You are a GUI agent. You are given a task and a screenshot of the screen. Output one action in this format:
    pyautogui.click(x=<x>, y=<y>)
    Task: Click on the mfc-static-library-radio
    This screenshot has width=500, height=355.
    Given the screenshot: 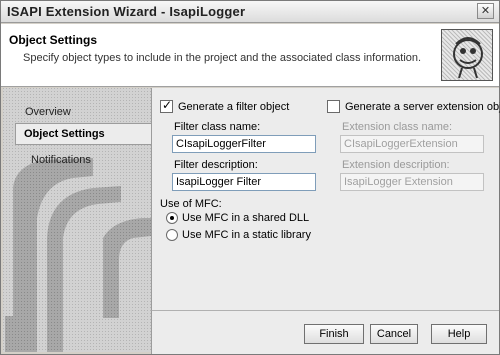 What is the action you would take?
    pyautogui.click(x=172, y=235)
    